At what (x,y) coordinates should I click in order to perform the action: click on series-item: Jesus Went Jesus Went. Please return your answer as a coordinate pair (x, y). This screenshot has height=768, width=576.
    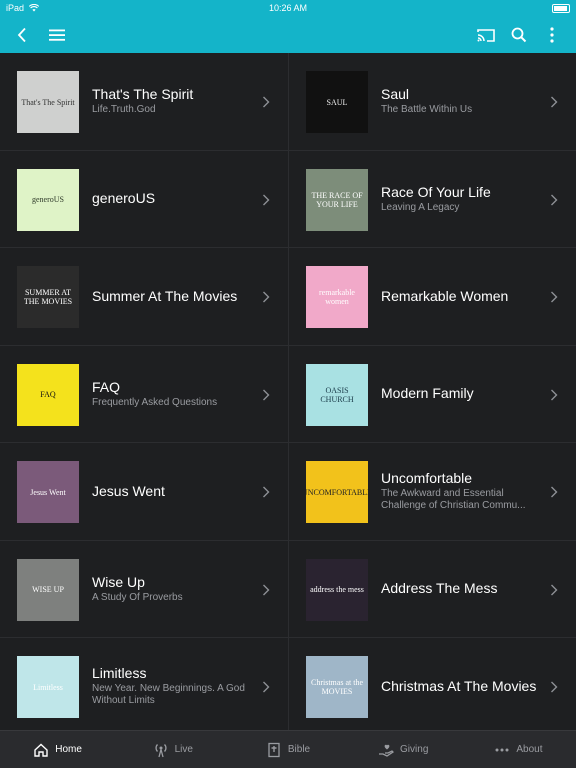
    Looking at the image, I should click on (144, 492).